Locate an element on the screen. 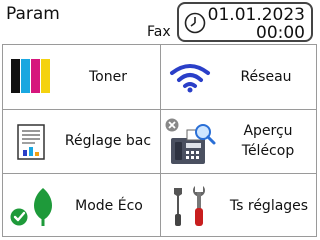  eco-leaf-icon is located at coordinates (31, 207).